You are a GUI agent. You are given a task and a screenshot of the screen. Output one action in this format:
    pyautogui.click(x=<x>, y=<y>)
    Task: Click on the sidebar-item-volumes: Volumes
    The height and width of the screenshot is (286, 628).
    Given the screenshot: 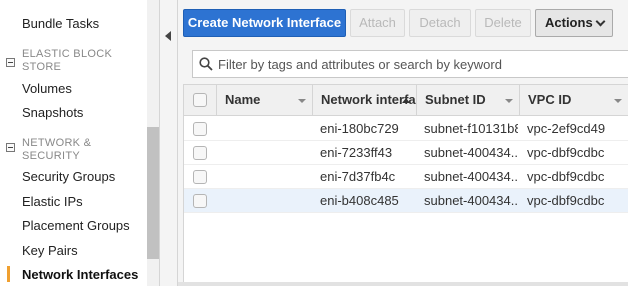 What is the action you would take?
    pyautogui.click(x=47, y=88)
    